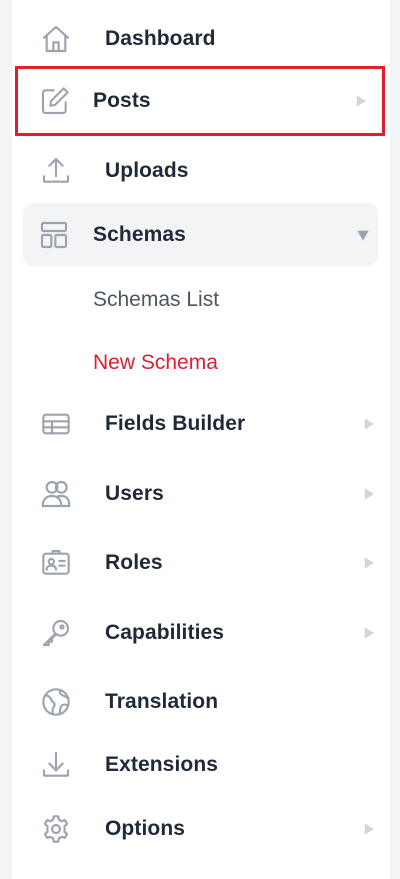  I want to click on chevron-down-icon, so click(363, 235).